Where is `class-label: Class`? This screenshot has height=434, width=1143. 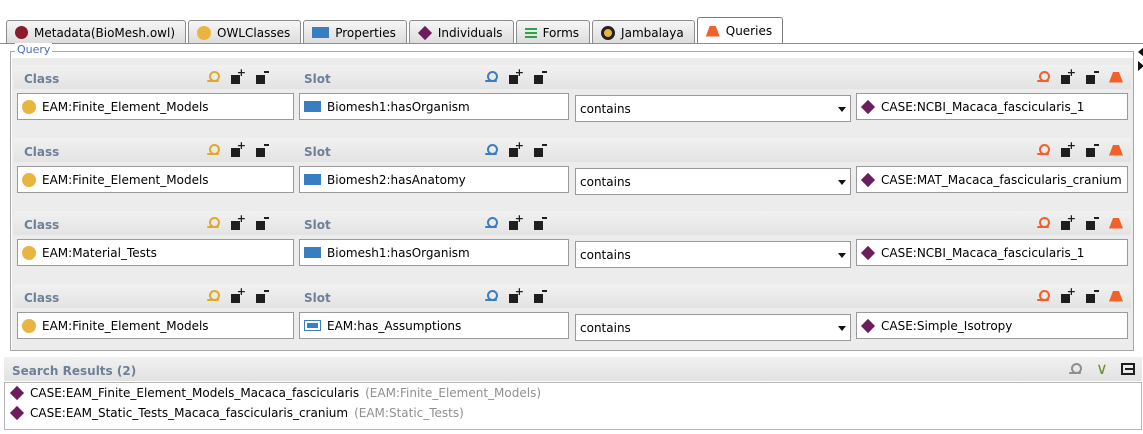
class-label: Class is located at coordinates (42, 298).